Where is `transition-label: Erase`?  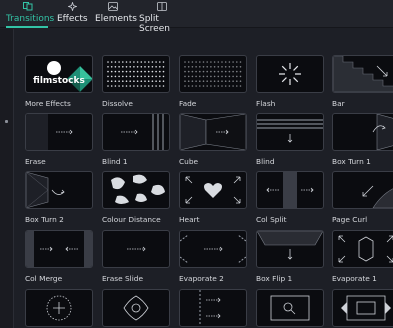 transition-label: Erase is located at coordinates (35, 161).